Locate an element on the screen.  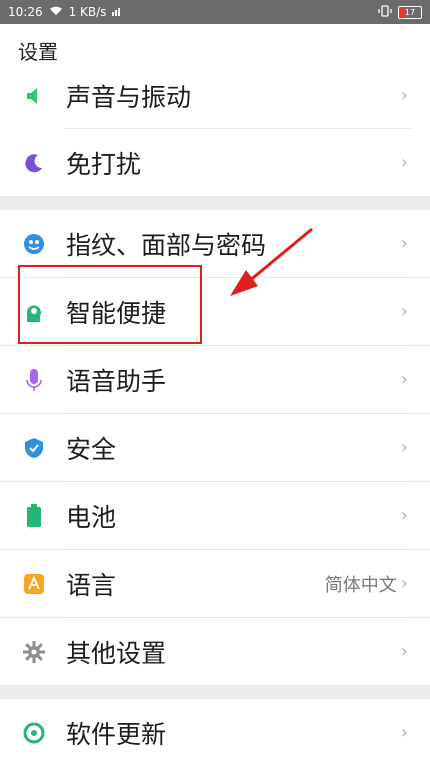
annotation-arrow-icon is located at coordinates (271, 261).